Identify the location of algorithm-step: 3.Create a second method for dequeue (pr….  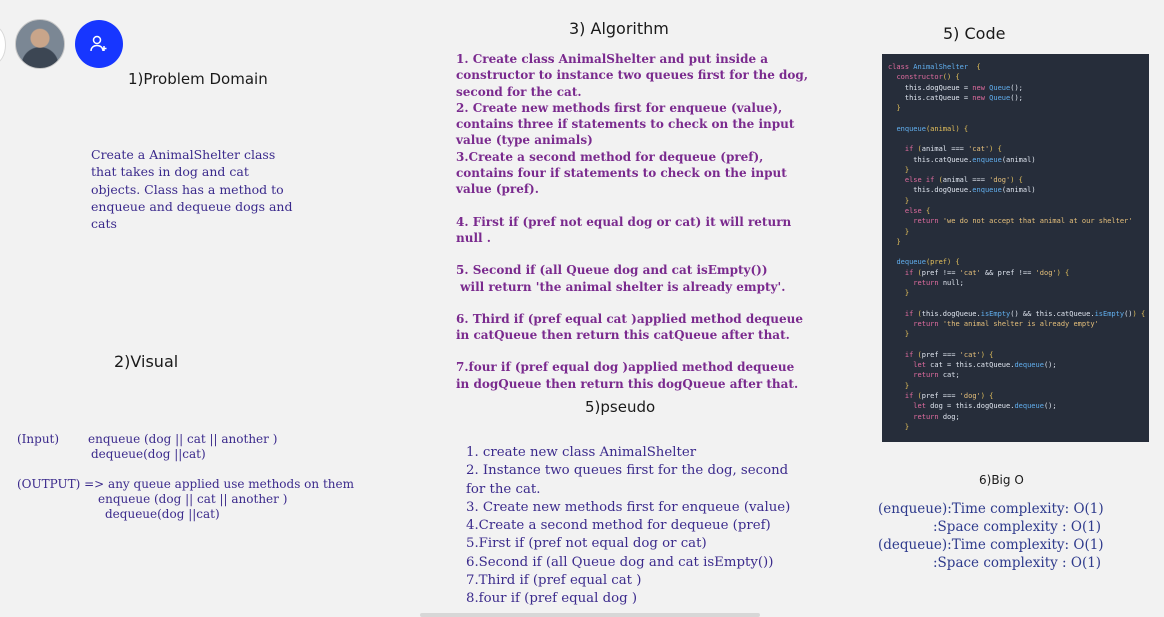
(621, 173).